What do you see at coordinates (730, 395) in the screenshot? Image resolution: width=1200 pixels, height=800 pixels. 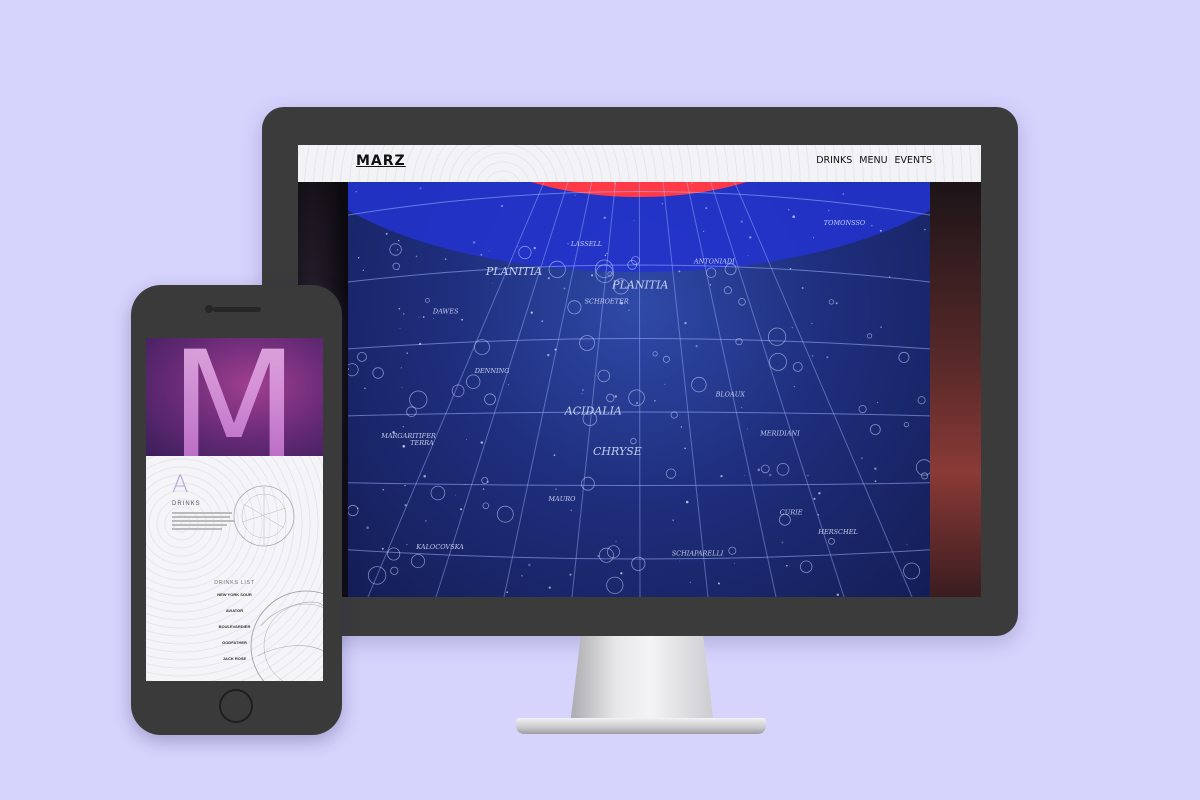 I see `map-label: BLOAUX` at bounding box center [730, 395].